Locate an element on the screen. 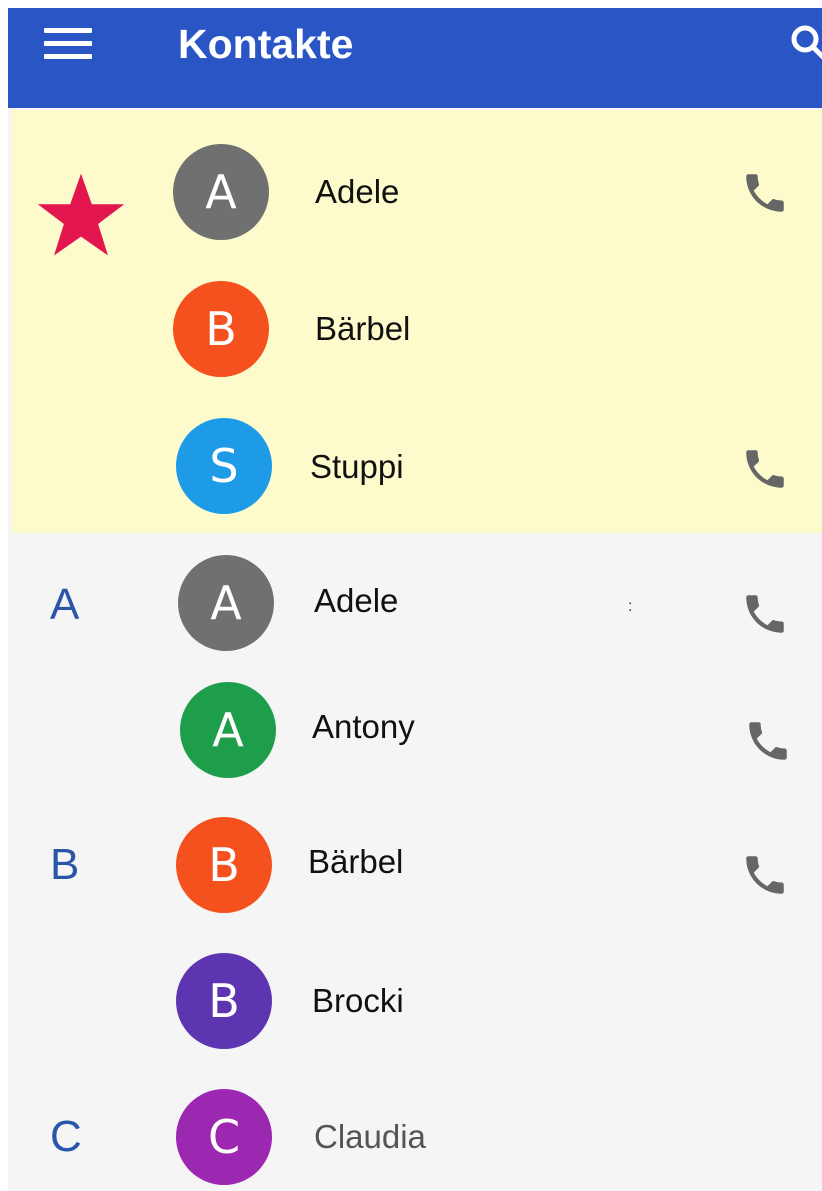 The width and height of the screenshot is (822, 1191). artifact-mark: : is located at coordinates (630, 606).